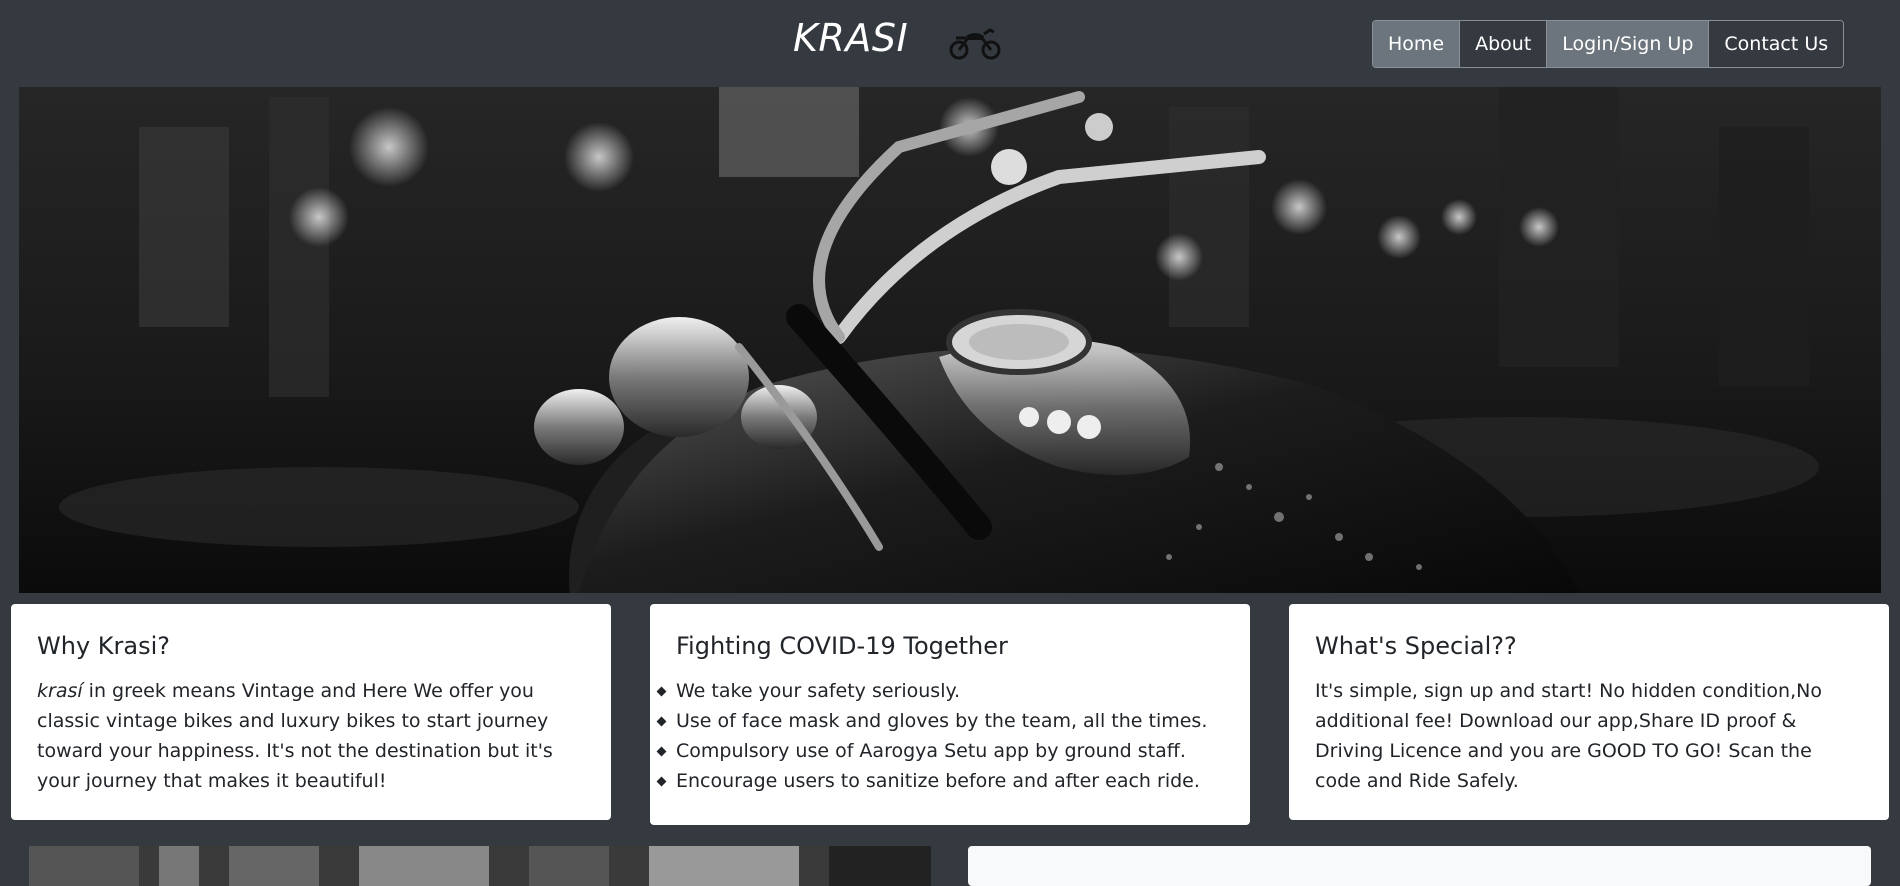 The image size is (1900, 886). What do you see at coordinates (850, 38) in the screenshot?
I see `brand-title: KRASI` at bounding box center [850, 38].